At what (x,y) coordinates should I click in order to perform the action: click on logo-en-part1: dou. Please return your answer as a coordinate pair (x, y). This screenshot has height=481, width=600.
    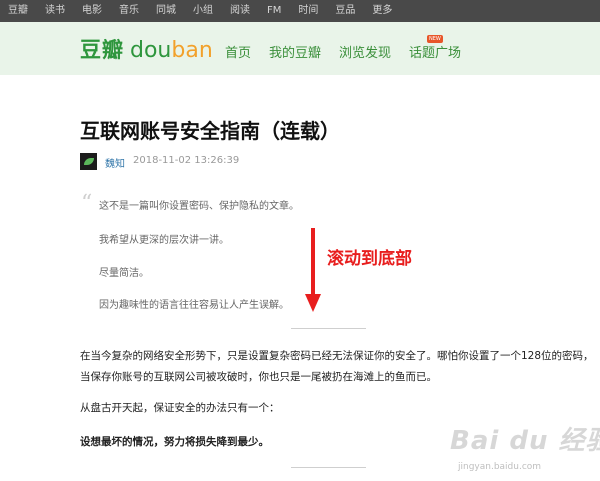
    Looking at the image, I should click on (151, 50).